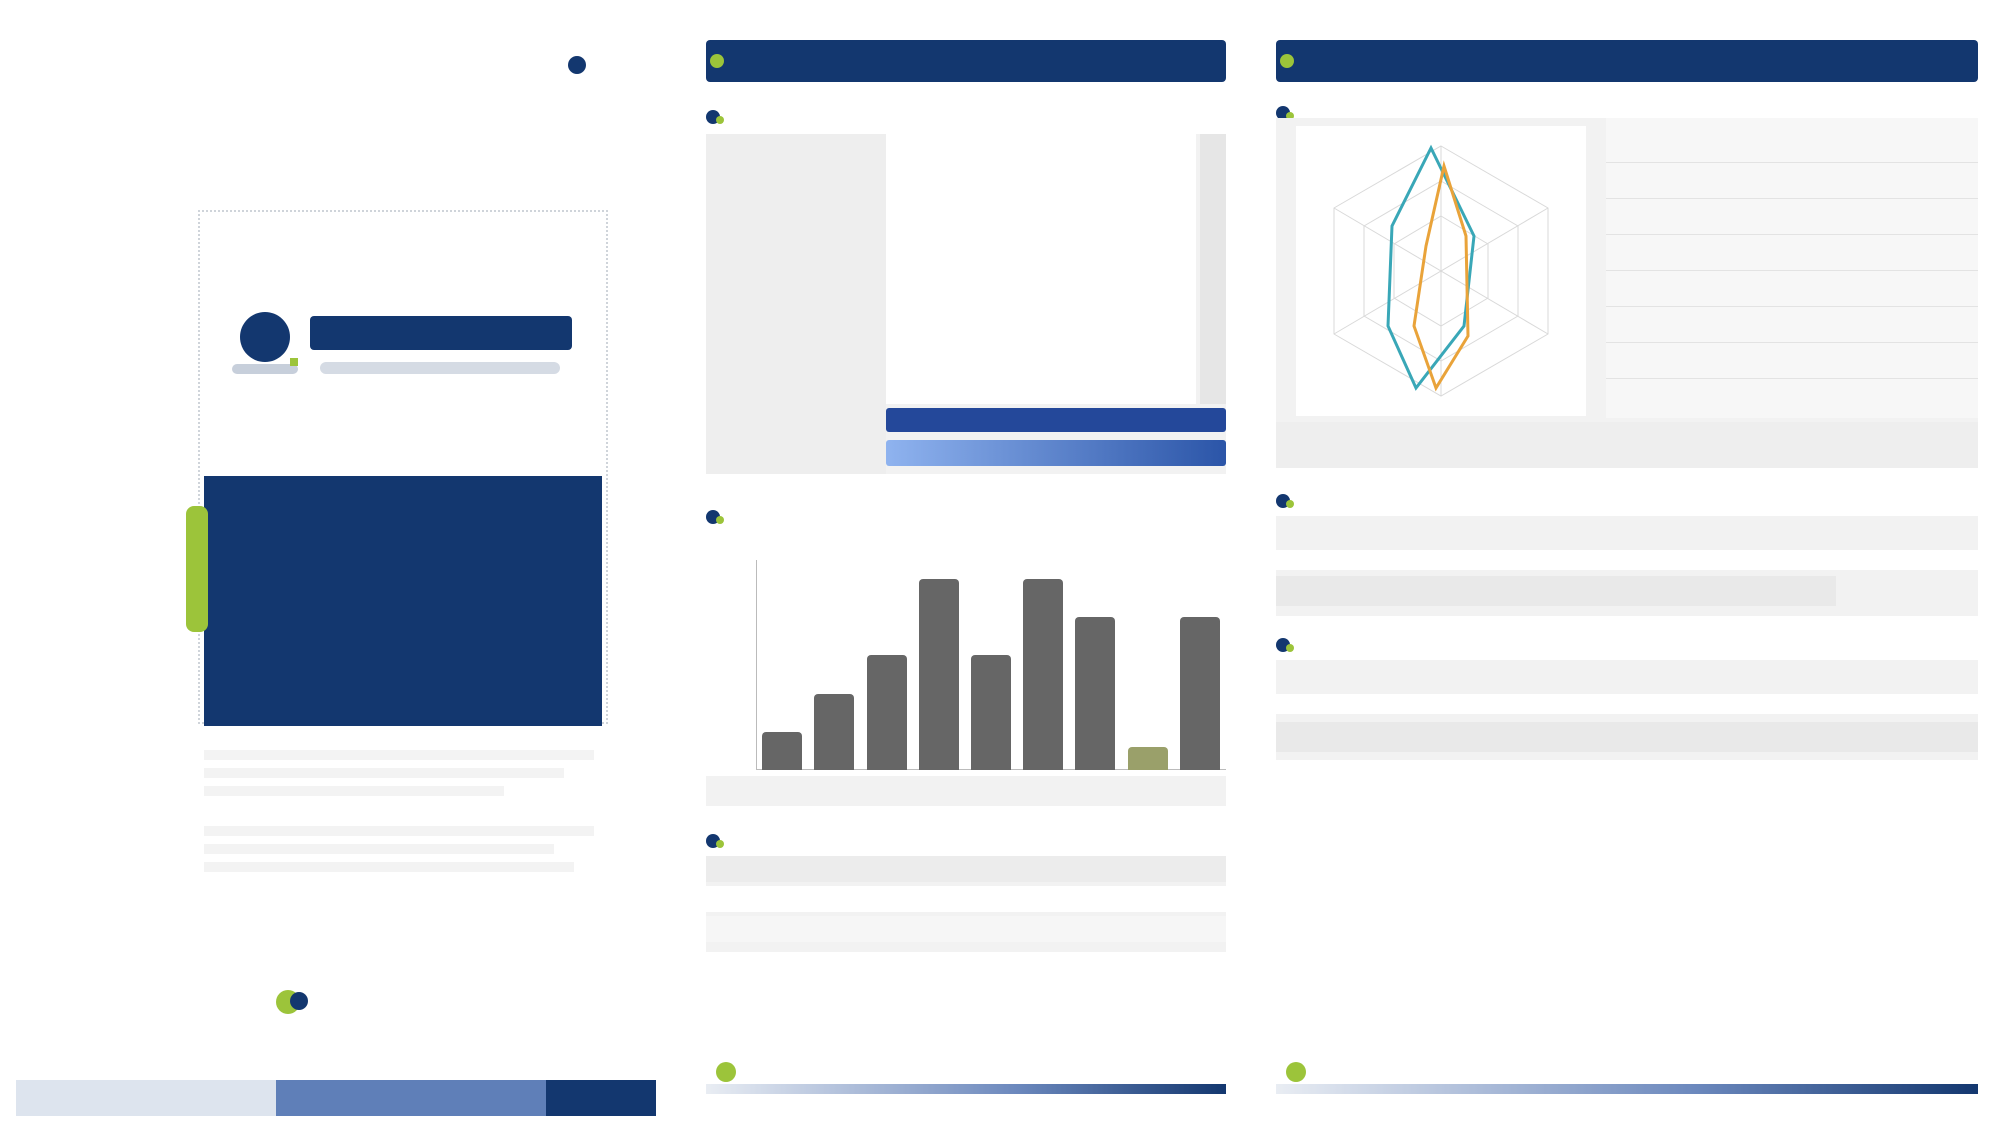  What do you see at coordinates (1627, 445) in the screenshot?
I see `radar-notes` at bounding box center [1627, 445].